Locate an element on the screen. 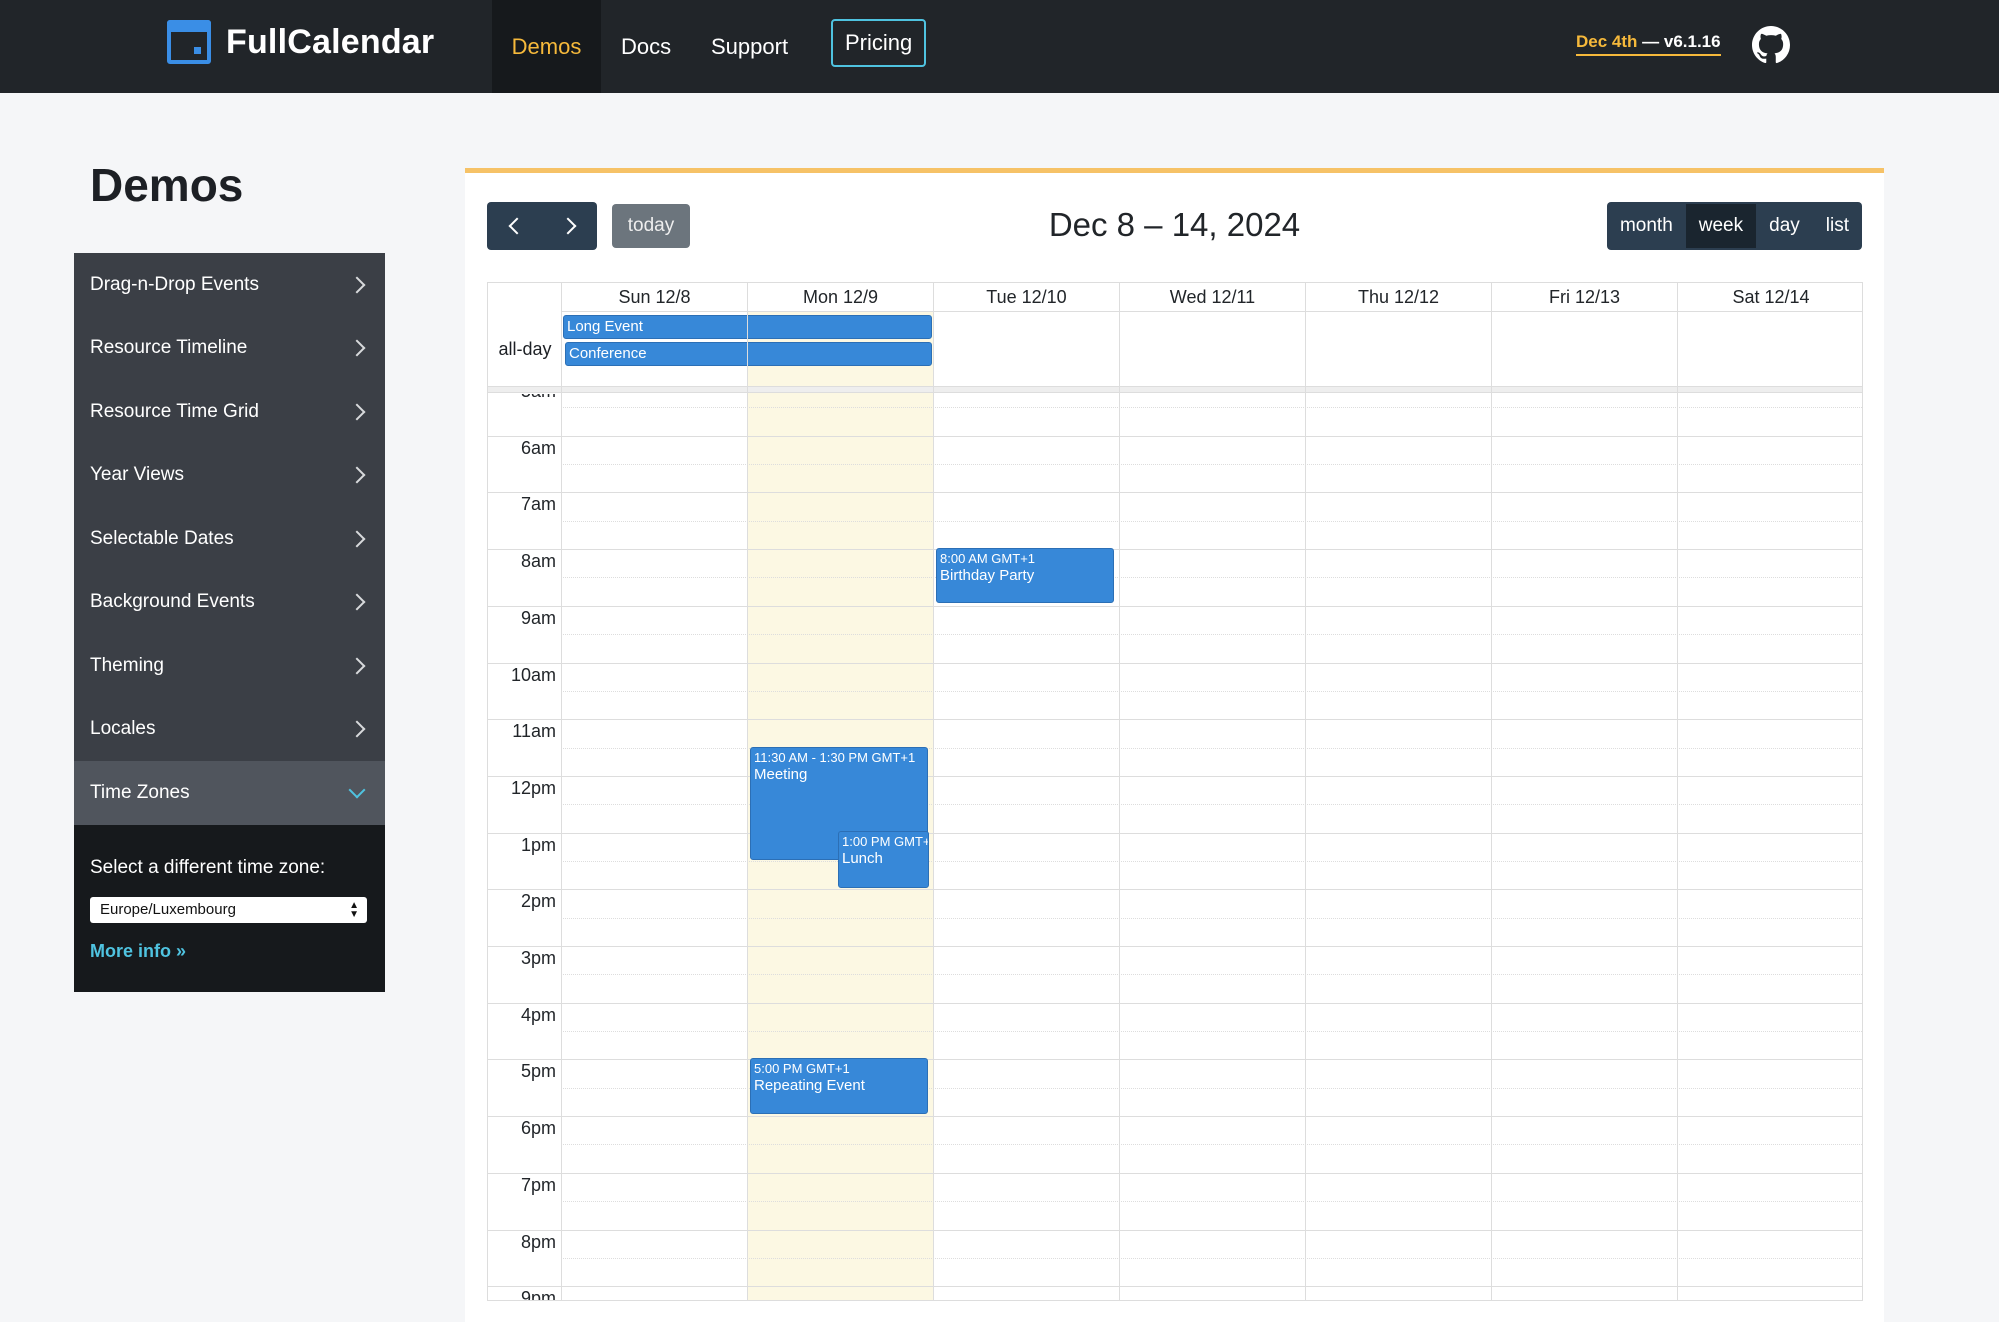 Image resolution: width=1999 pixels, height=1322 pixels. event-repeating-event: 5:00 PM GMT+1 Repeating Event is located at coordinates (839, 1086).